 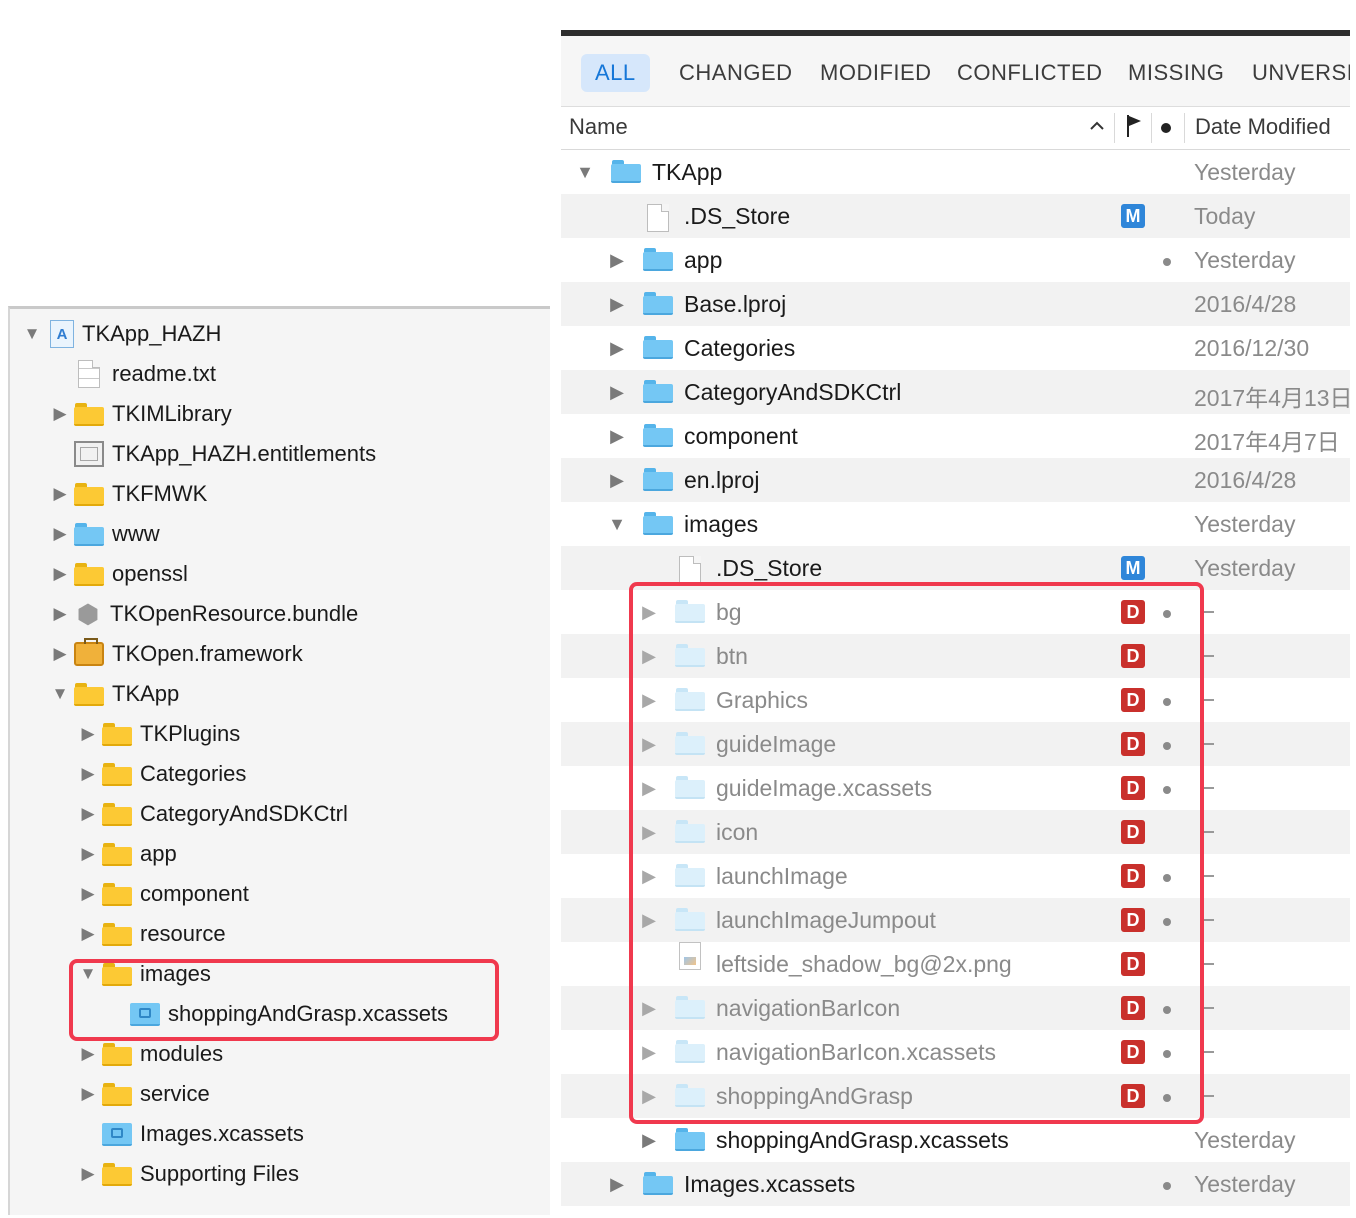 I want to click on navigator-row: ▶ app, so click(x=280, y=854).